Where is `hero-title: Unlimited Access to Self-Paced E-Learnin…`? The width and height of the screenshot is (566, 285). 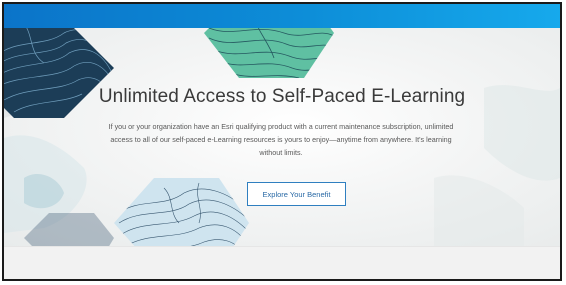 hero-title: Unlimited Access to Self-Paced E-Learnin… is located at coordinates (282, 96).